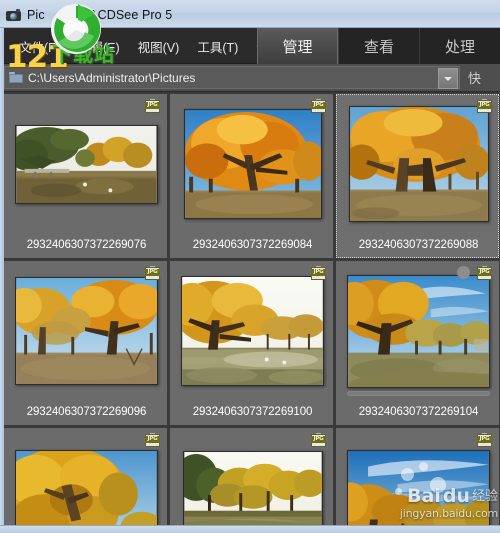  What do you see at coordinates (459, 46) in the screenshot?
I see `tab-process: 处理` at bounding box center [459, 46].